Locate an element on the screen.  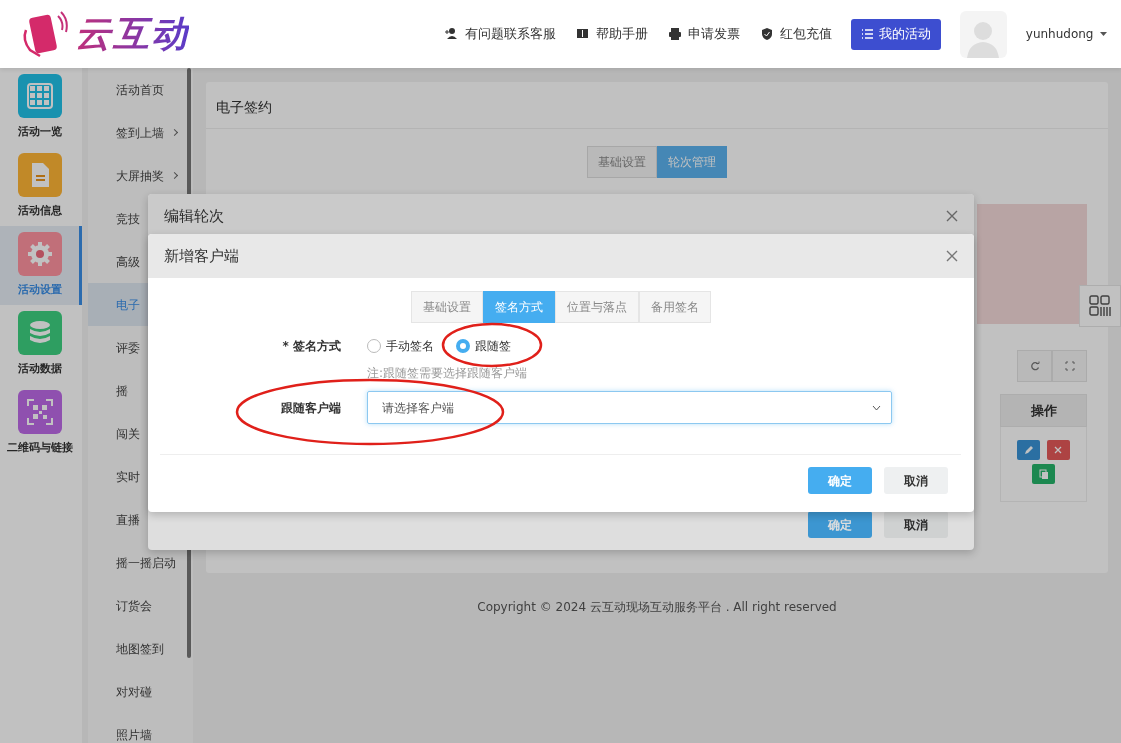
rail-item: 活动一览 is located at coordinates (41, 107).